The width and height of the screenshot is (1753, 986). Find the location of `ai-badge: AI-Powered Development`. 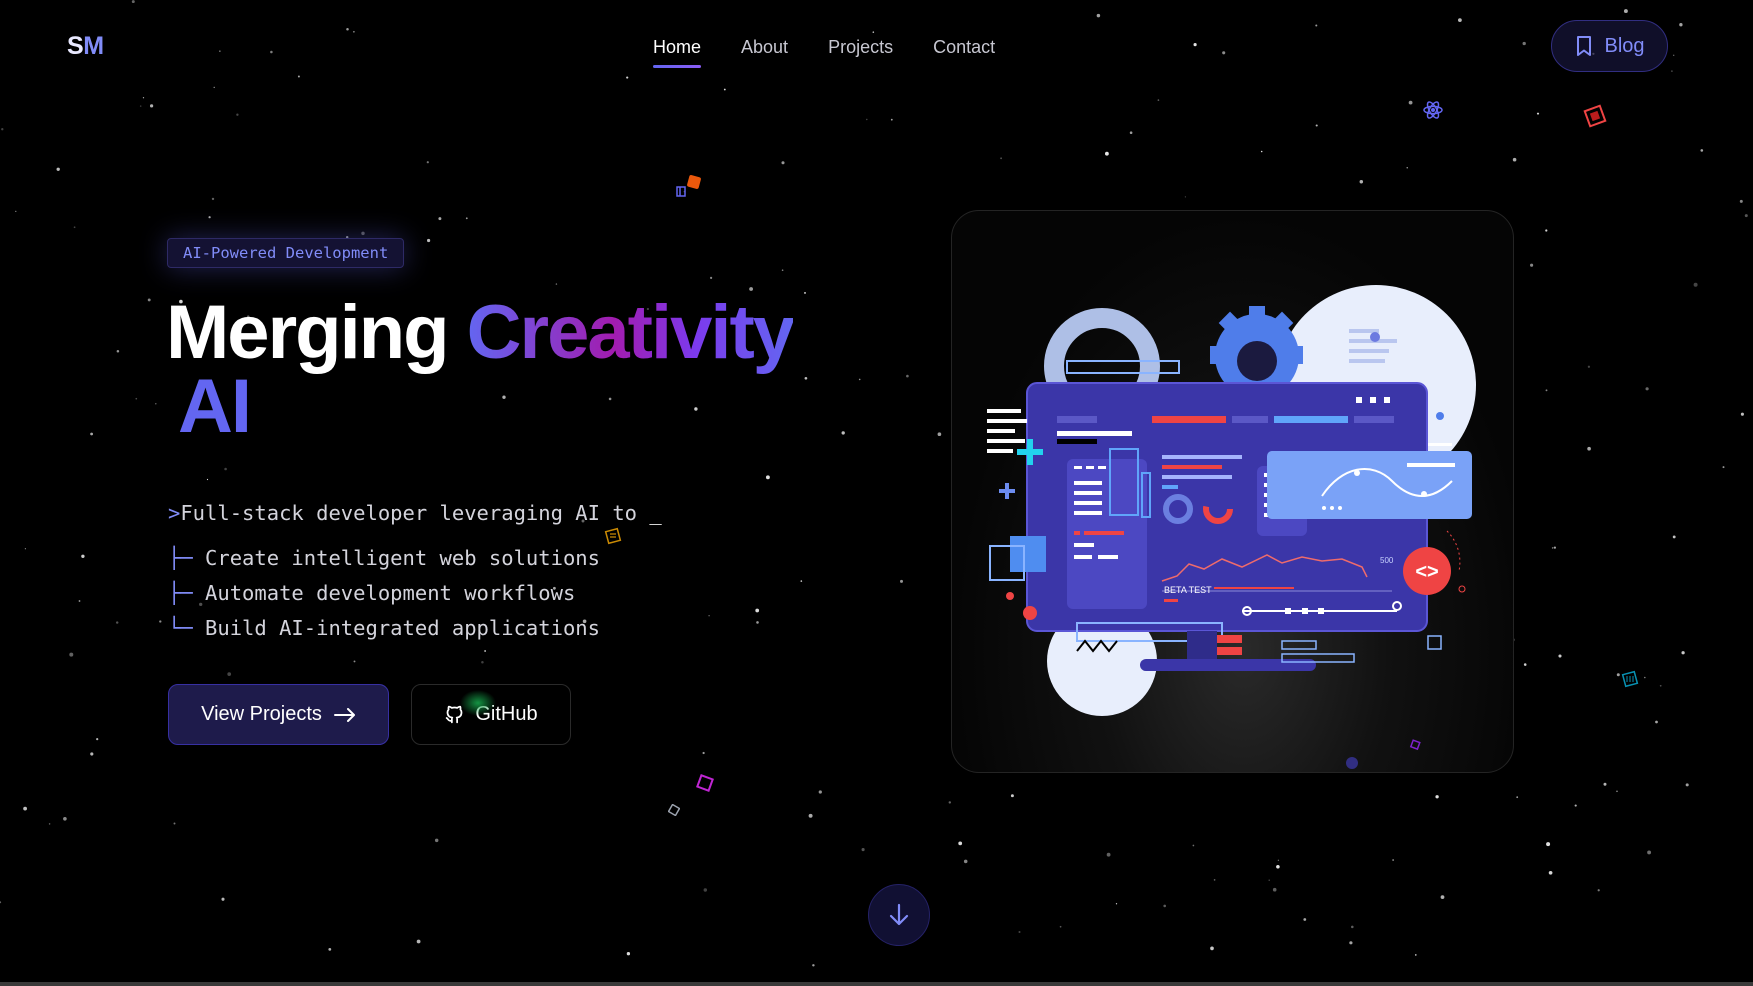

ai-badge: AI-Powered Development is located at coordinates (286, 253).